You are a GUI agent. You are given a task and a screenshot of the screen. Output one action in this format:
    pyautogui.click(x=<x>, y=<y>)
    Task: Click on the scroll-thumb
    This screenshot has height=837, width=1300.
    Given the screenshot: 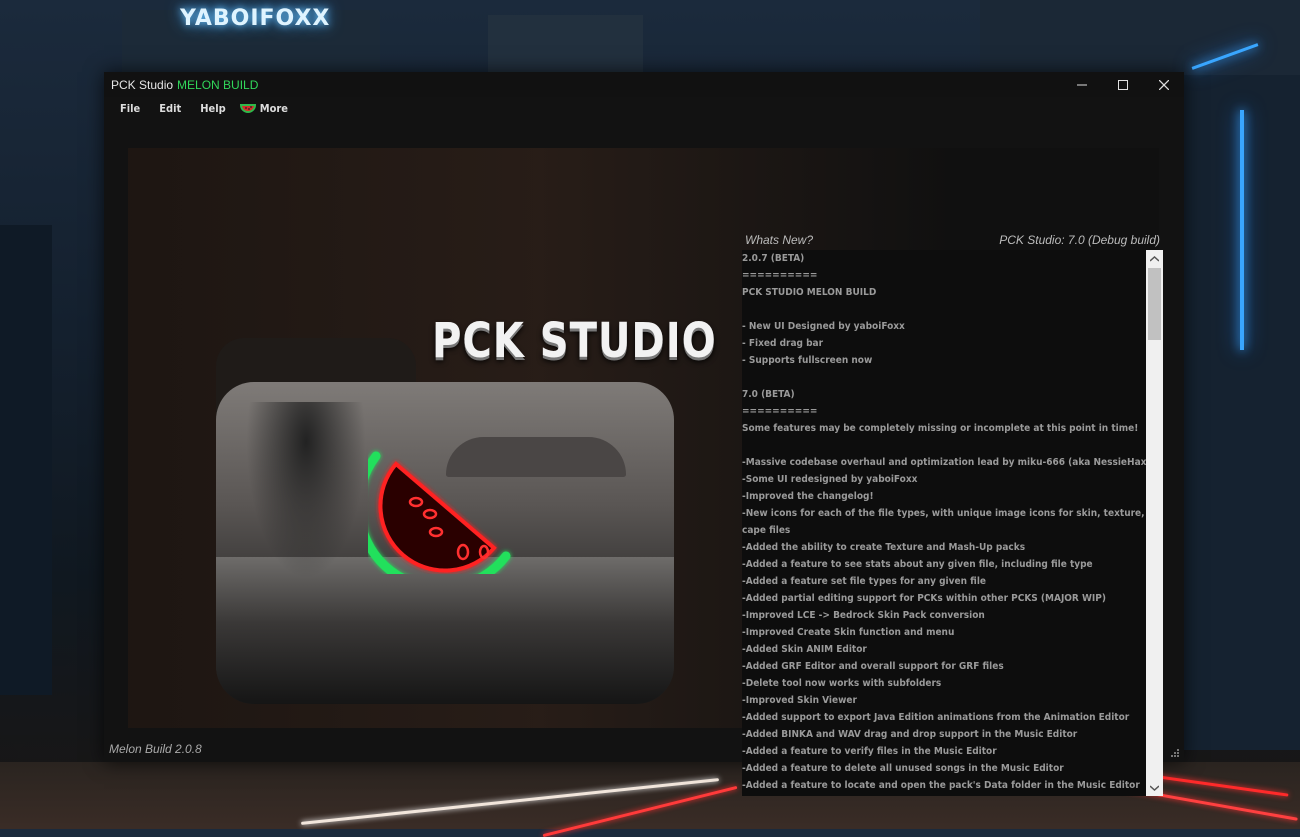 What is the action you would take?
    pyautogui.click(x=1154, y=304)
    